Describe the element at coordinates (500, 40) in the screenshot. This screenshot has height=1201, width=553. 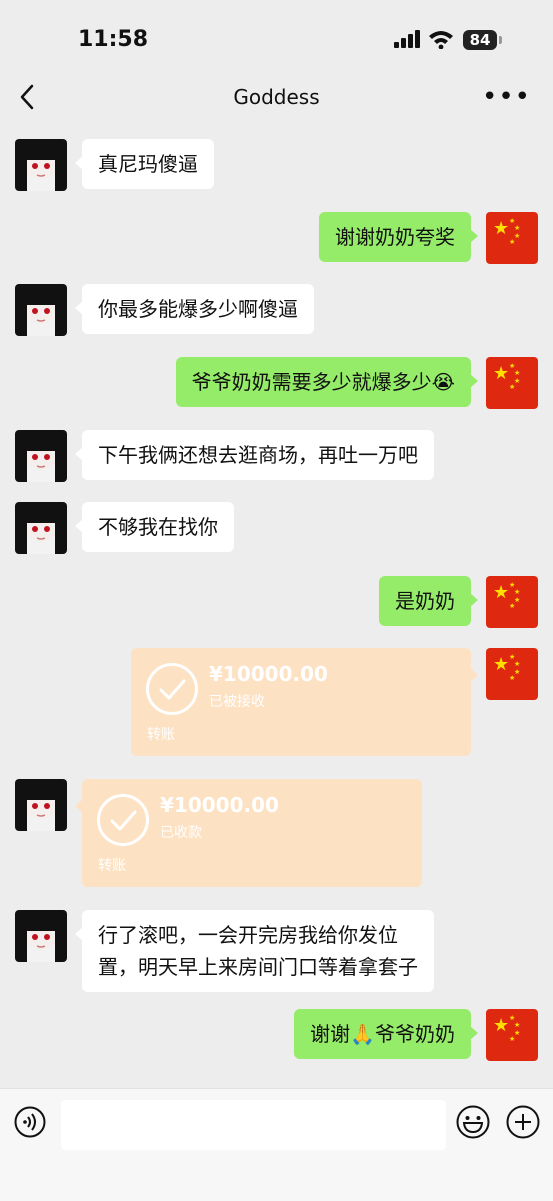
I see `battery-cap` at that location.